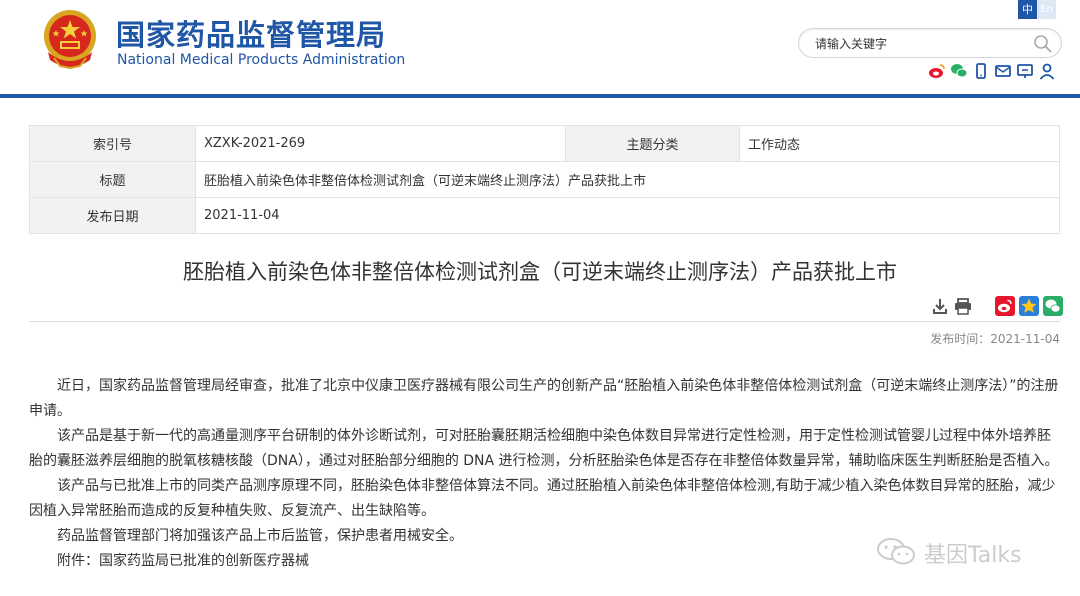 This screenshot has height=596, width=1080. What do you see at coordinates (1047, 71) in the screenshot?
I see `user-icon` at bounding box center [1047, 71].